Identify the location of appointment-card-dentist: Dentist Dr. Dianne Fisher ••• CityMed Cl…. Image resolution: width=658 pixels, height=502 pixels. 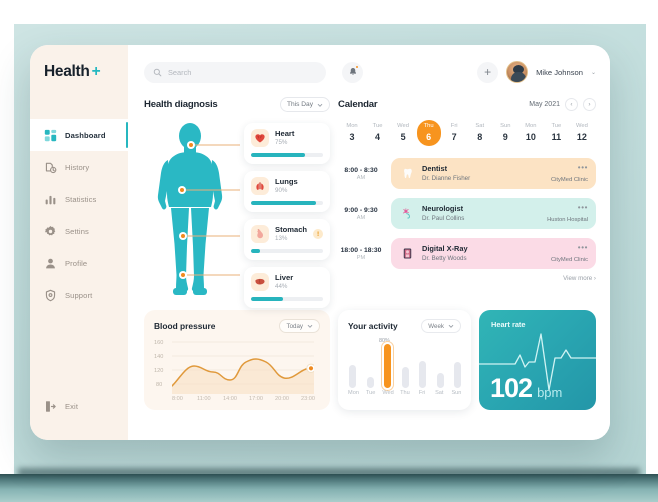
(493, 173).